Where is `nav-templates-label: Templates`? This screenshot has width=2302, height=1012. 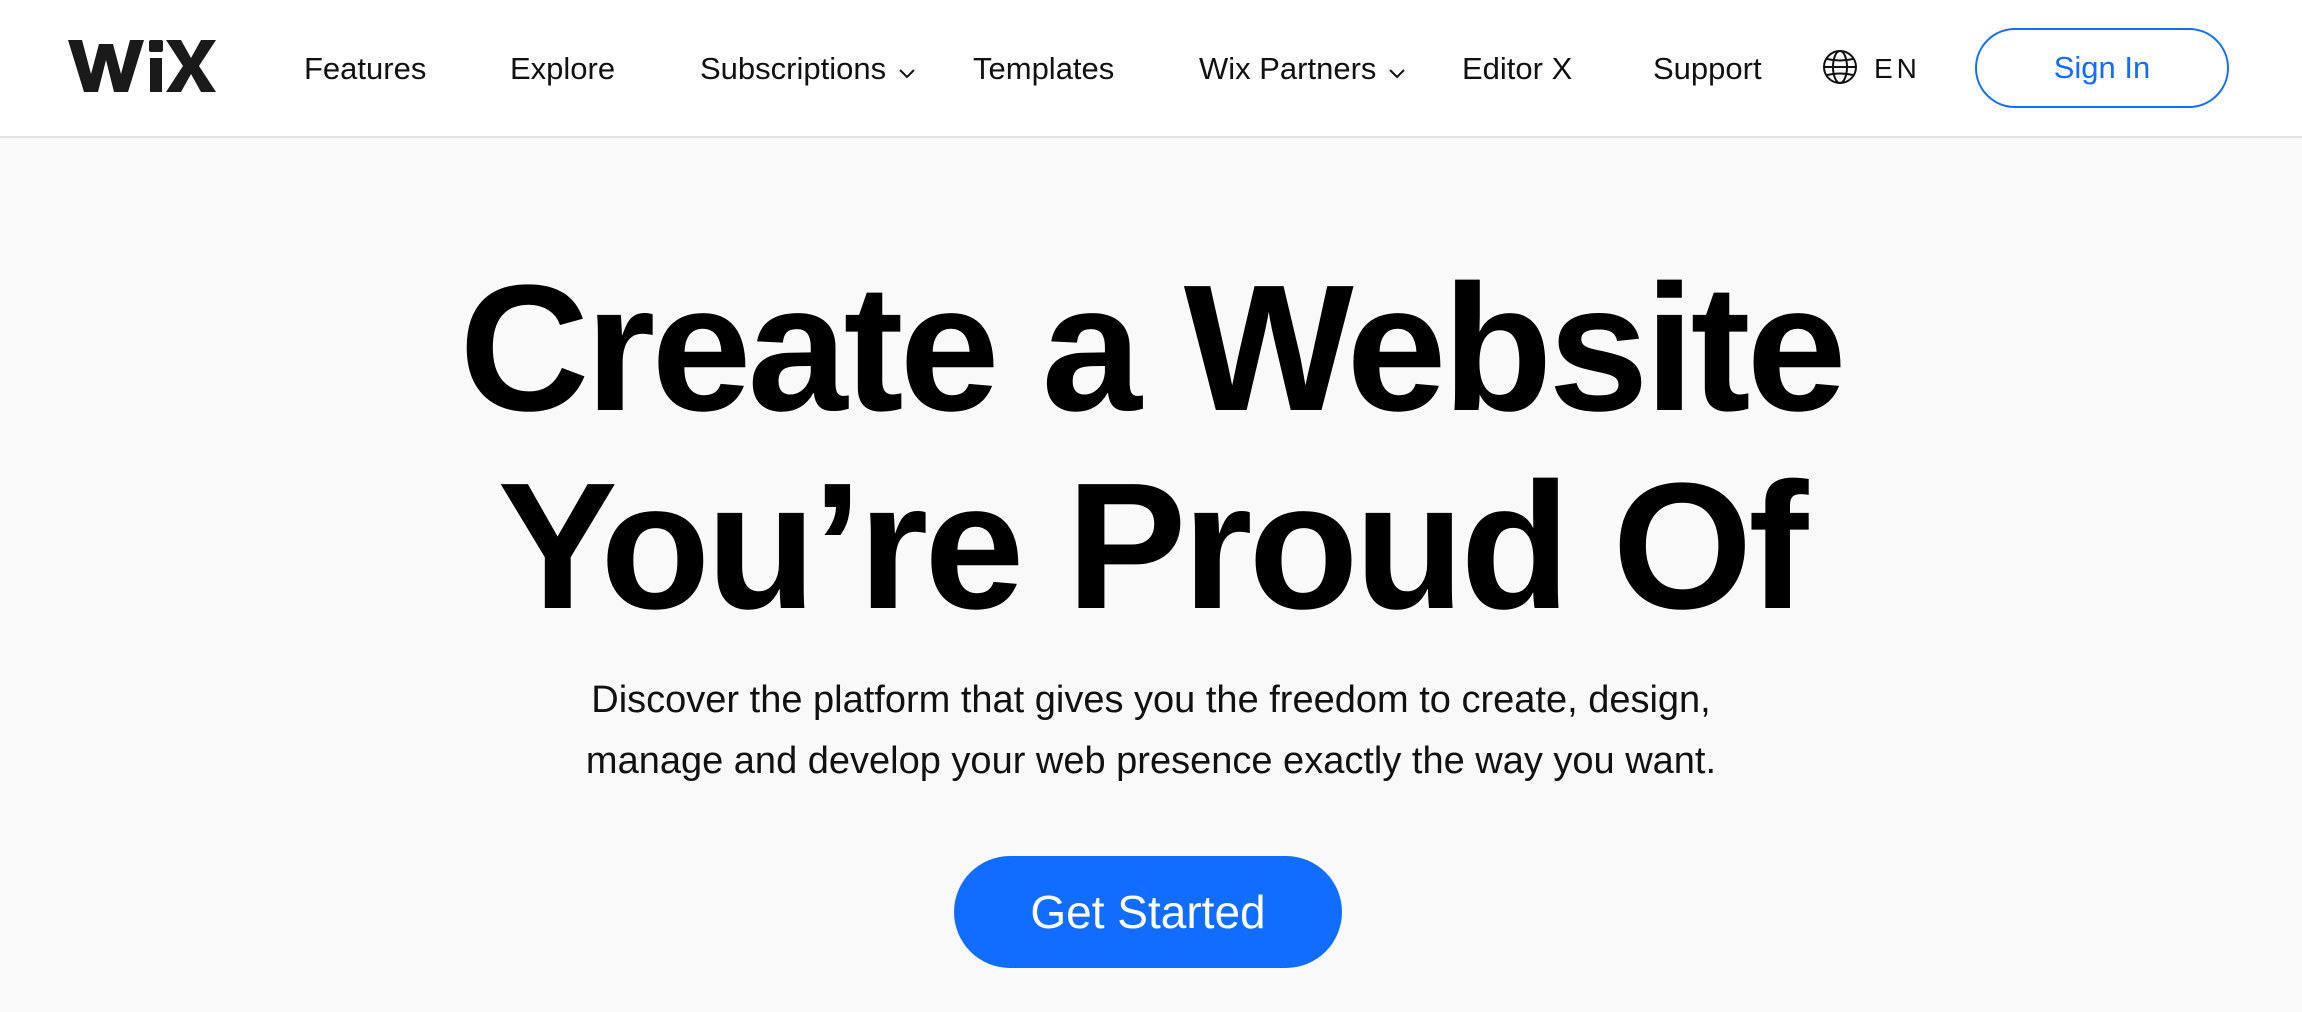 nav-templates-label: Templates is located at coordinates (1044, 68).